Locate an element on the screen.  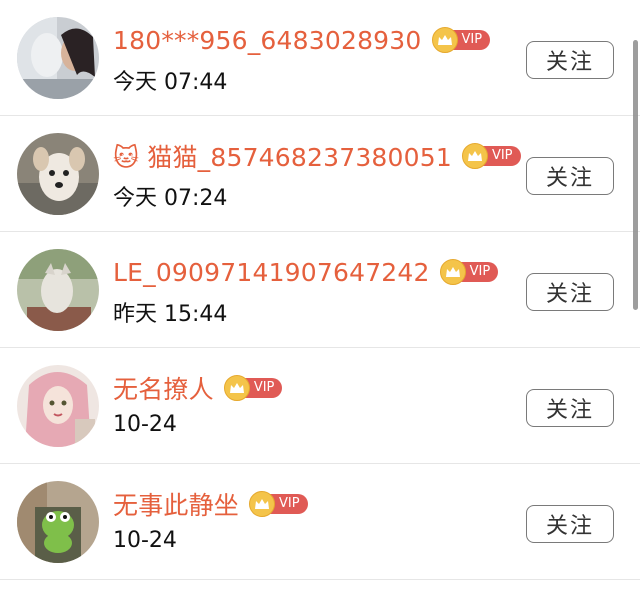
user-name: LE_09097141907647242 is located at coordinates (271, 272).